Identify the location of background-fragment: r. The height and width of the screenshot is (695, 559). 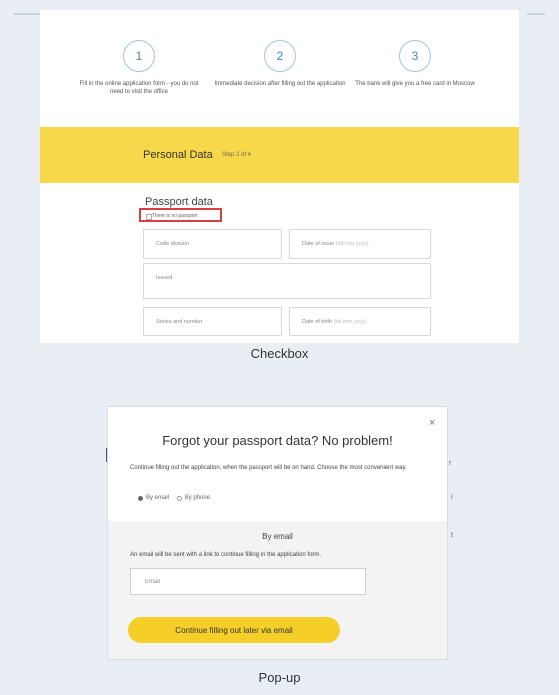
(450, 463).